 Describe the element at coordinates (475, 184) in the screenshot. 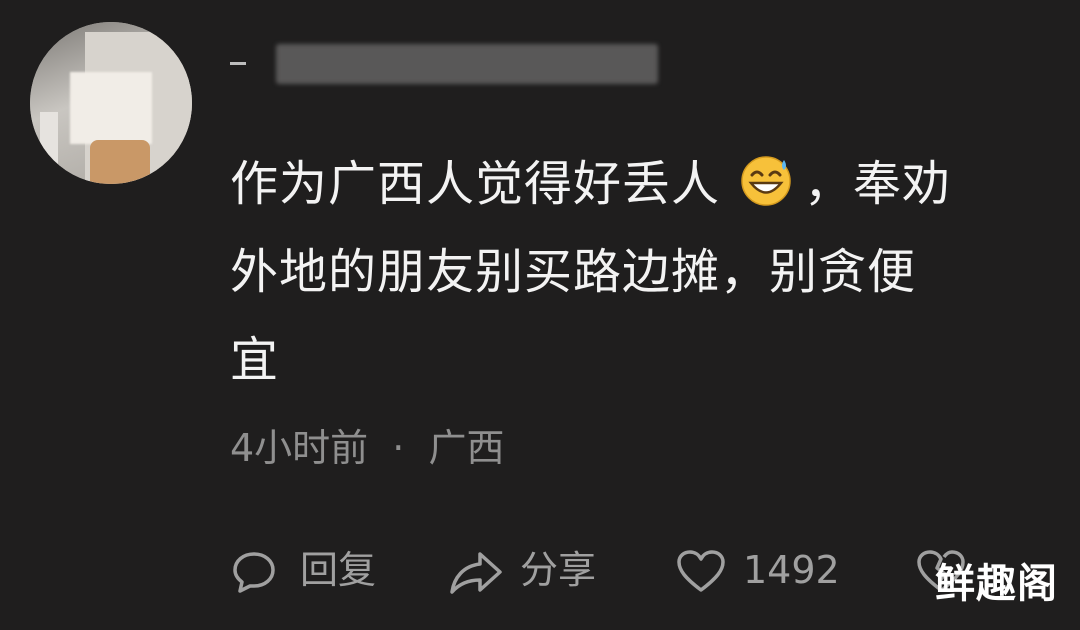

I see `comment-text-part-1: 作为广西人觉得好丢人` at that location.